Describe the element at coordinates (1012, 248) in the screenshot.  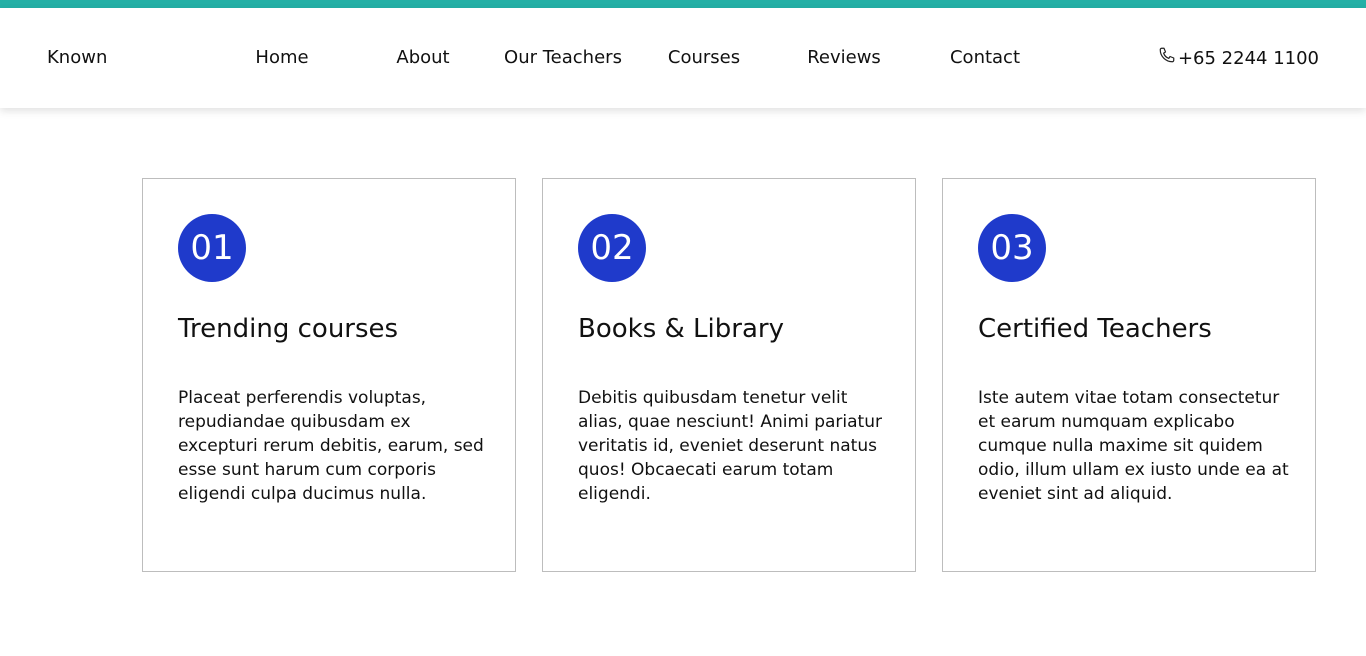
I see `feature-number-badge: 03` at that location.